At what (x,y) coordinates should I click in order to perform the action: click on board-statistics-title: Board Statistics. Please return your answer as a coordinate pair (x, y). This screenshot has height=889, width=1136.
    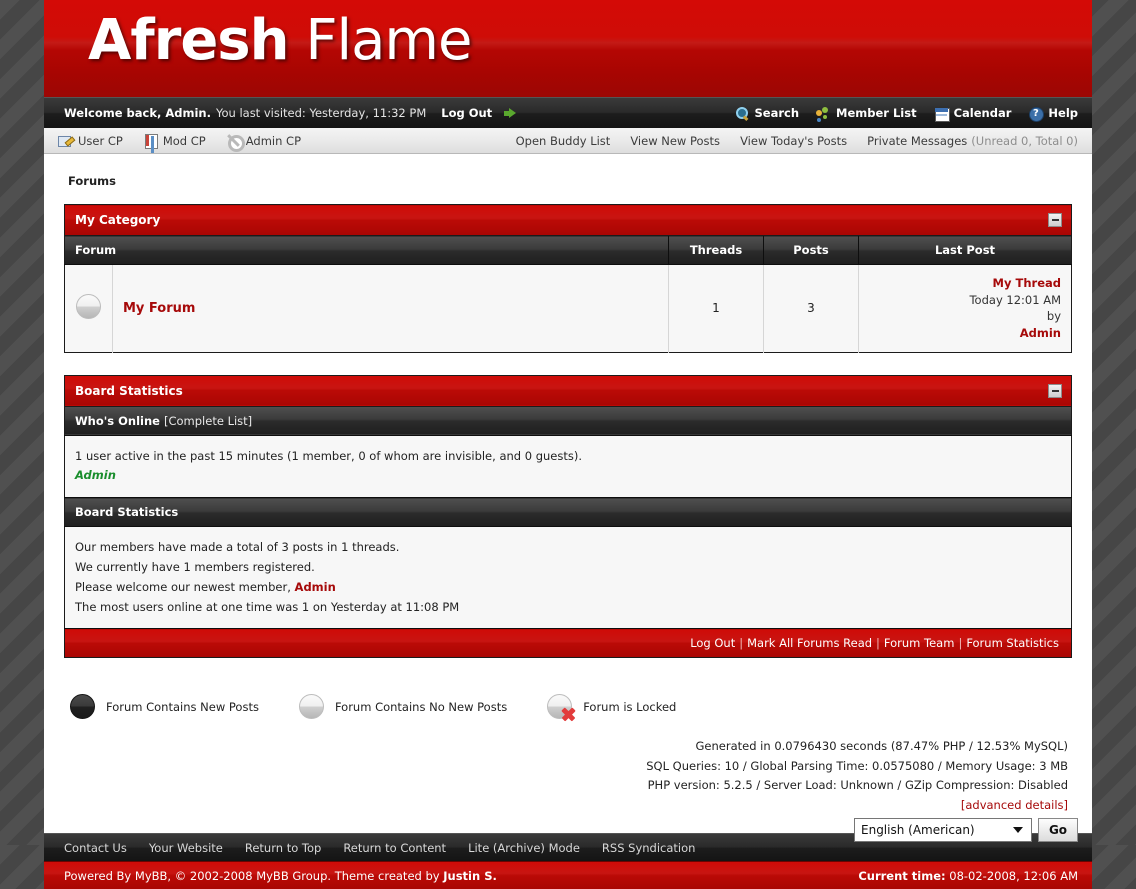
    Looking at the image, I should click on (129, 390).